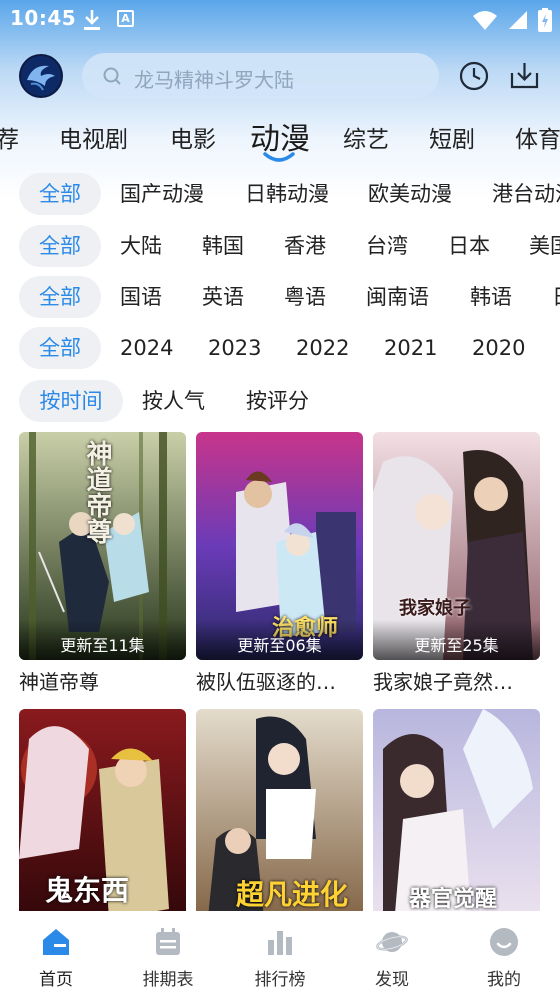 The height and width of the screenshot is (995, 560). Describe the element at coordinates (125, 18) in the screenshot. I see `app-notification-icon: A` at that location.